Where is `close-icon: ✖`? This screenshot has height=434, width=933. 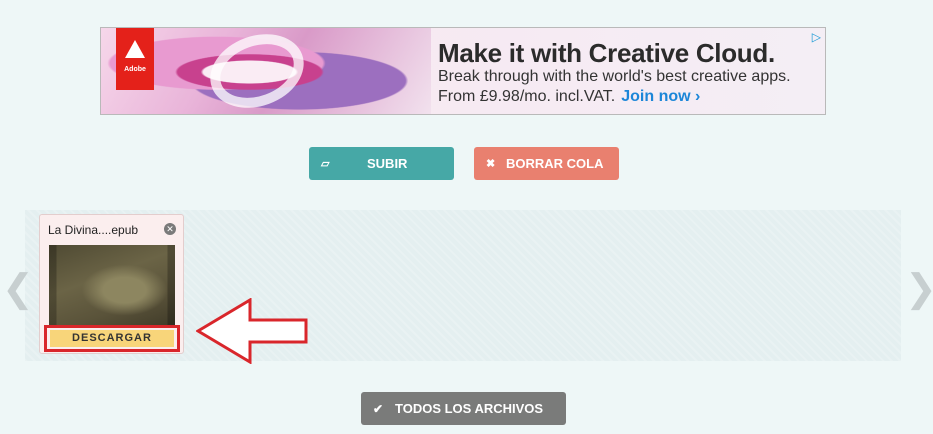
close-icon: ✖ is located at coordinates (491, 164).